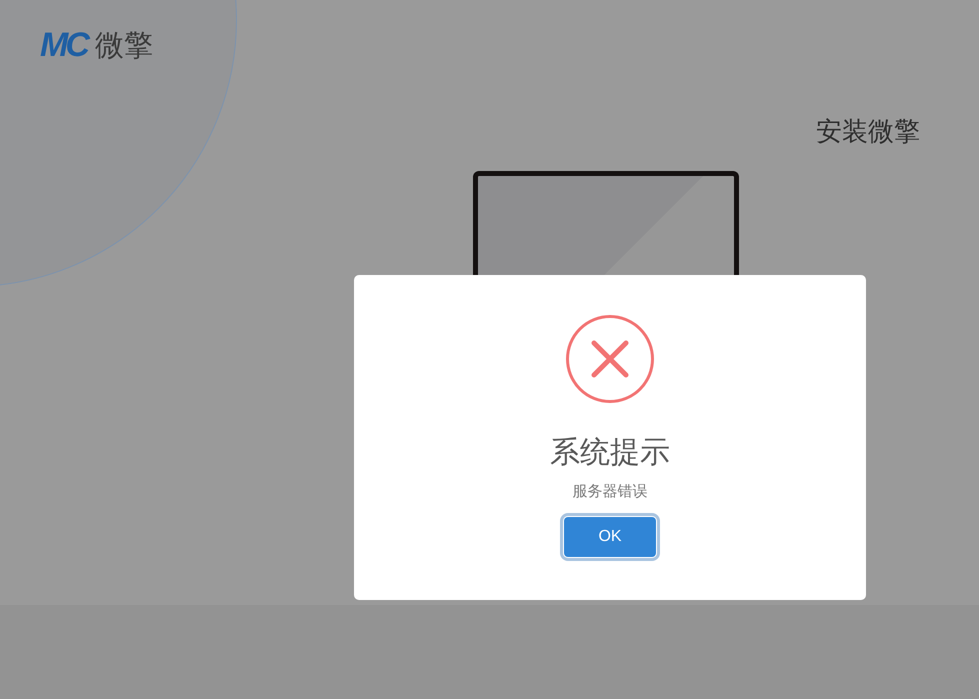  What do you see at coordinates (123, 45) in the screenshot?
I see `logo-name: 微擎` at bounding box center [123, 45].